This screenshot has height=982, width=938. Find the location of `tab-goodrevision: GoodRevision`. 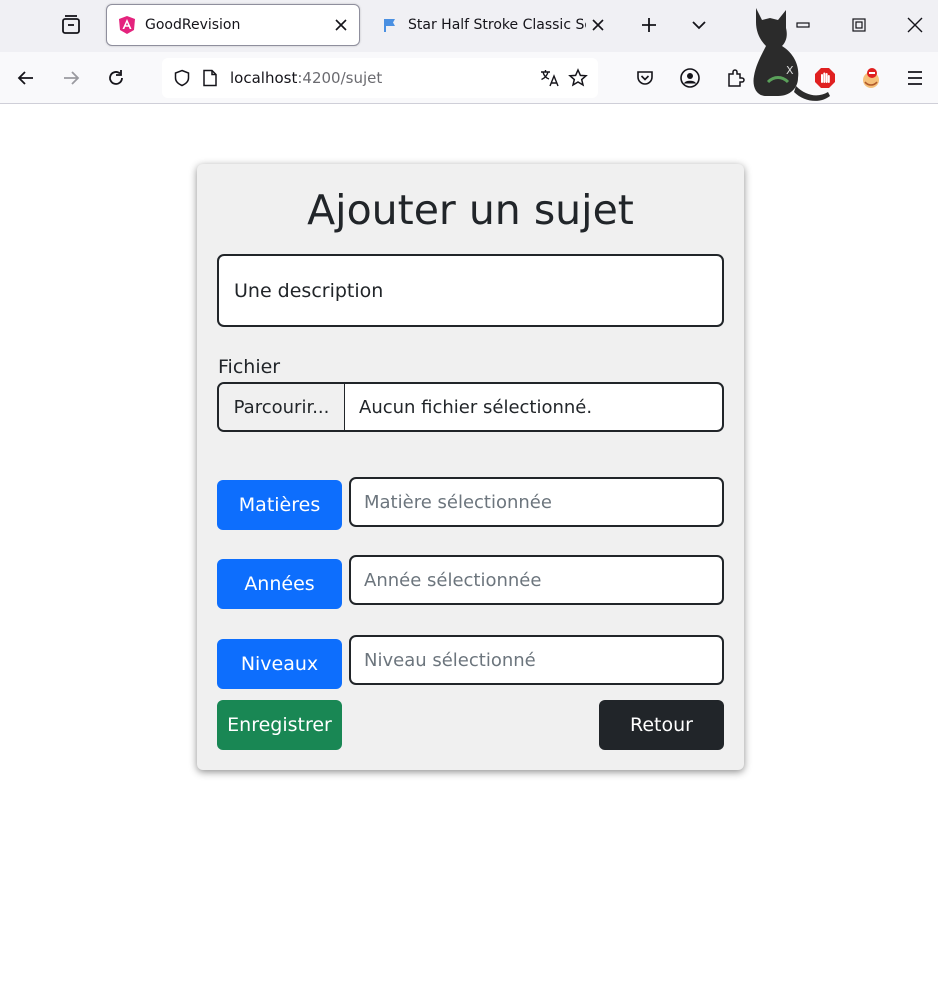

tab-goodrevision: GoodRevision is located at coordinates (233, 25).